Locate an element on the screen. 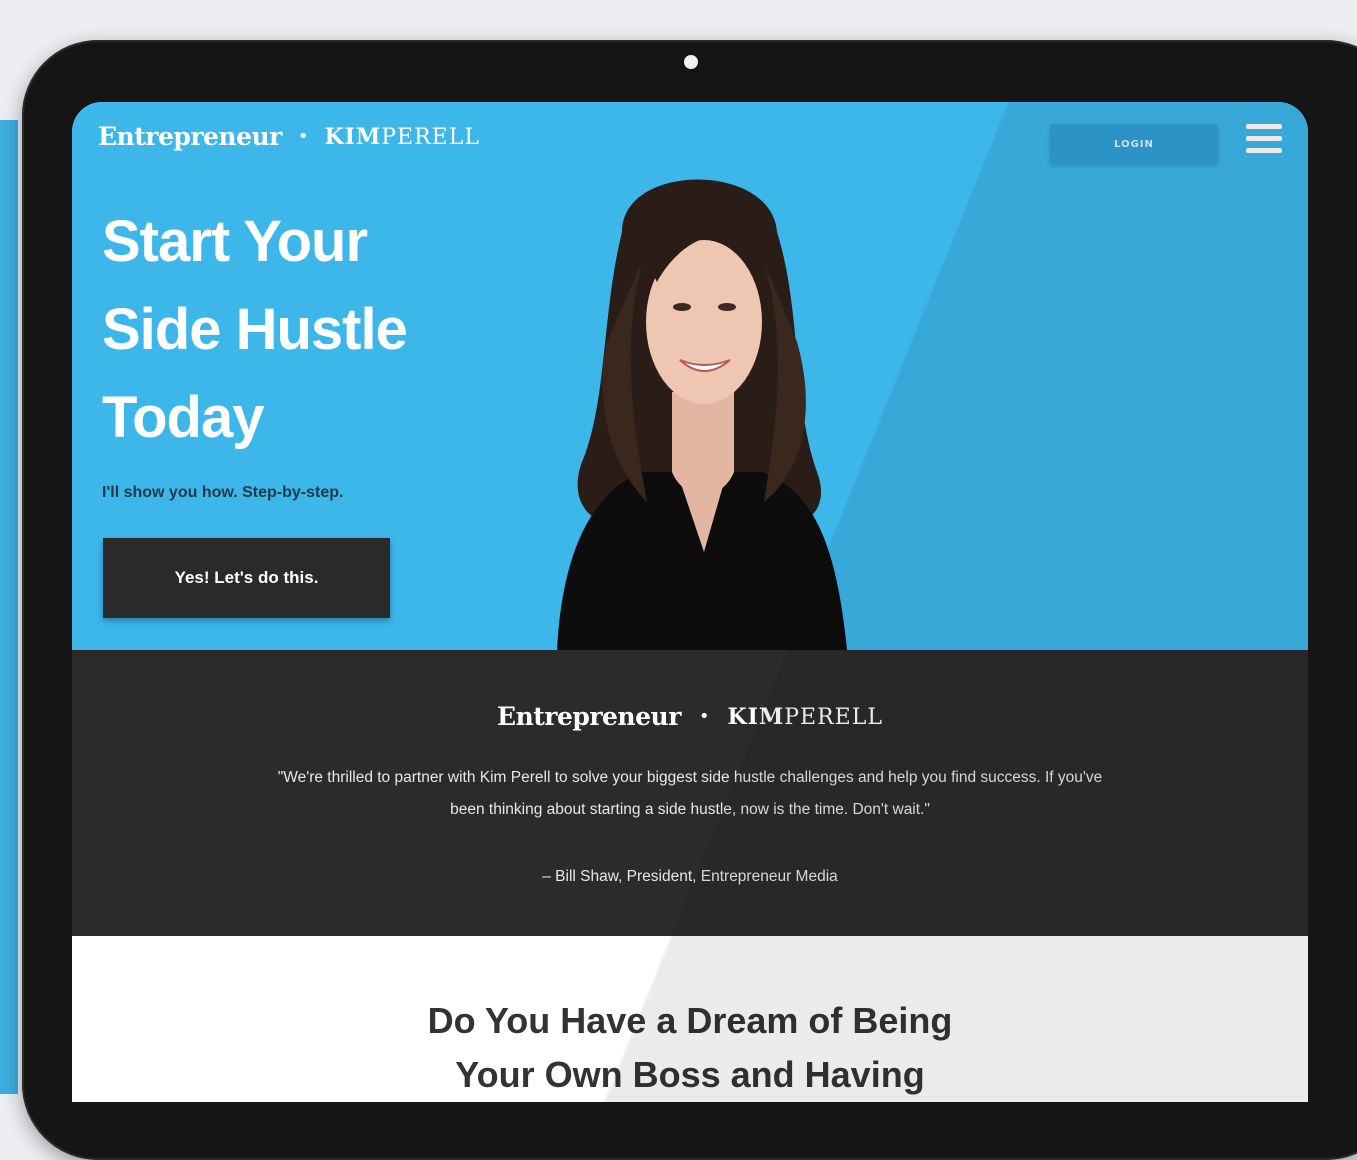 This screenshot has width=1357, height=1160. hero-title: Start Your Side Hustle Today is located at coordinates (292, 330).